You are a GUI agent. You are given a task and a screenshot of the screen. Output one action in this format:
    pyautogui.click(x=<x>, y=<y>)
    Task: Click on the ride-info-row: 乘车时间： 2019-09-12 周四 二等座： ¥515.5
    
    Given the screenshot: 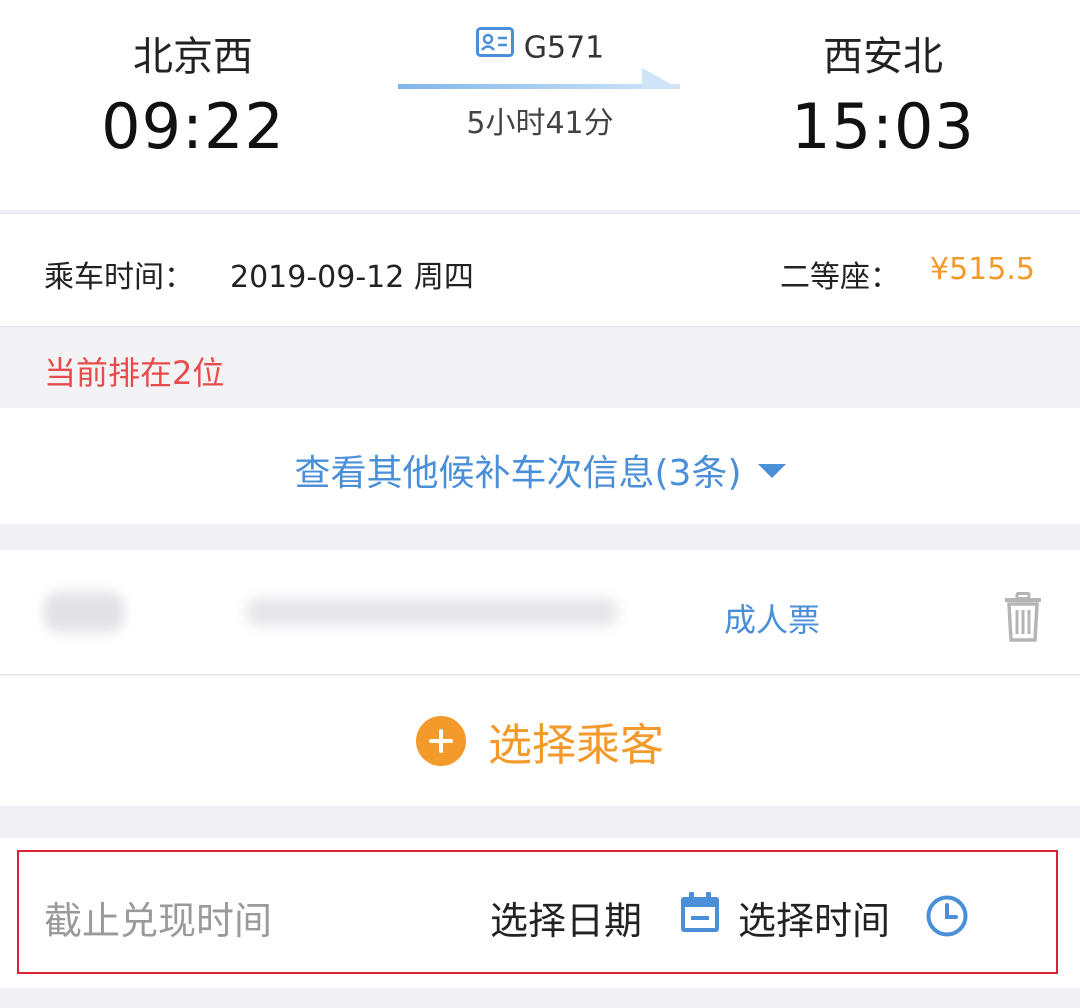 What is the action you would take?
    pyautogui.click(x=540, y=270)
    